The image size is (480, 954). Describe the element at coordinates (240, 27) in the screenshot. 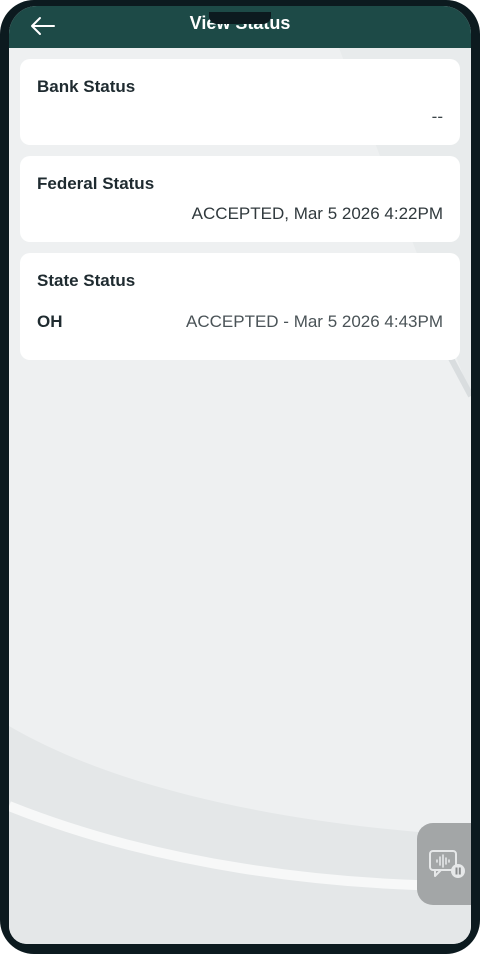

I see `top-app-bar: View Status` at that location.